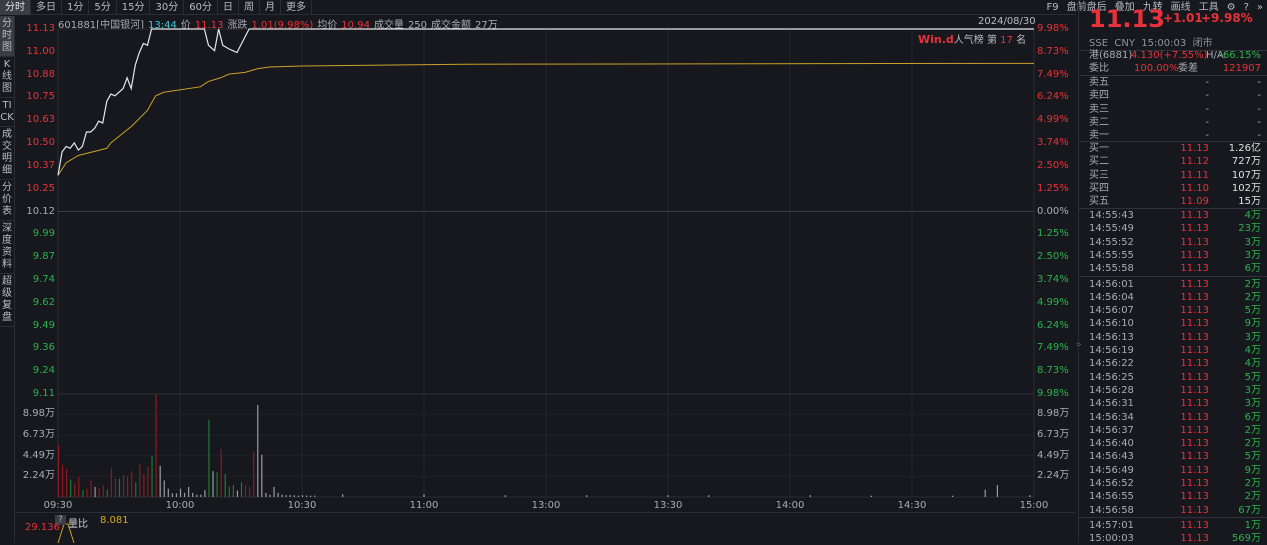  Describe the element at coordinates (1111, 525) in the screenshot. I see `tick-row-time: 14:57:01` at that location.